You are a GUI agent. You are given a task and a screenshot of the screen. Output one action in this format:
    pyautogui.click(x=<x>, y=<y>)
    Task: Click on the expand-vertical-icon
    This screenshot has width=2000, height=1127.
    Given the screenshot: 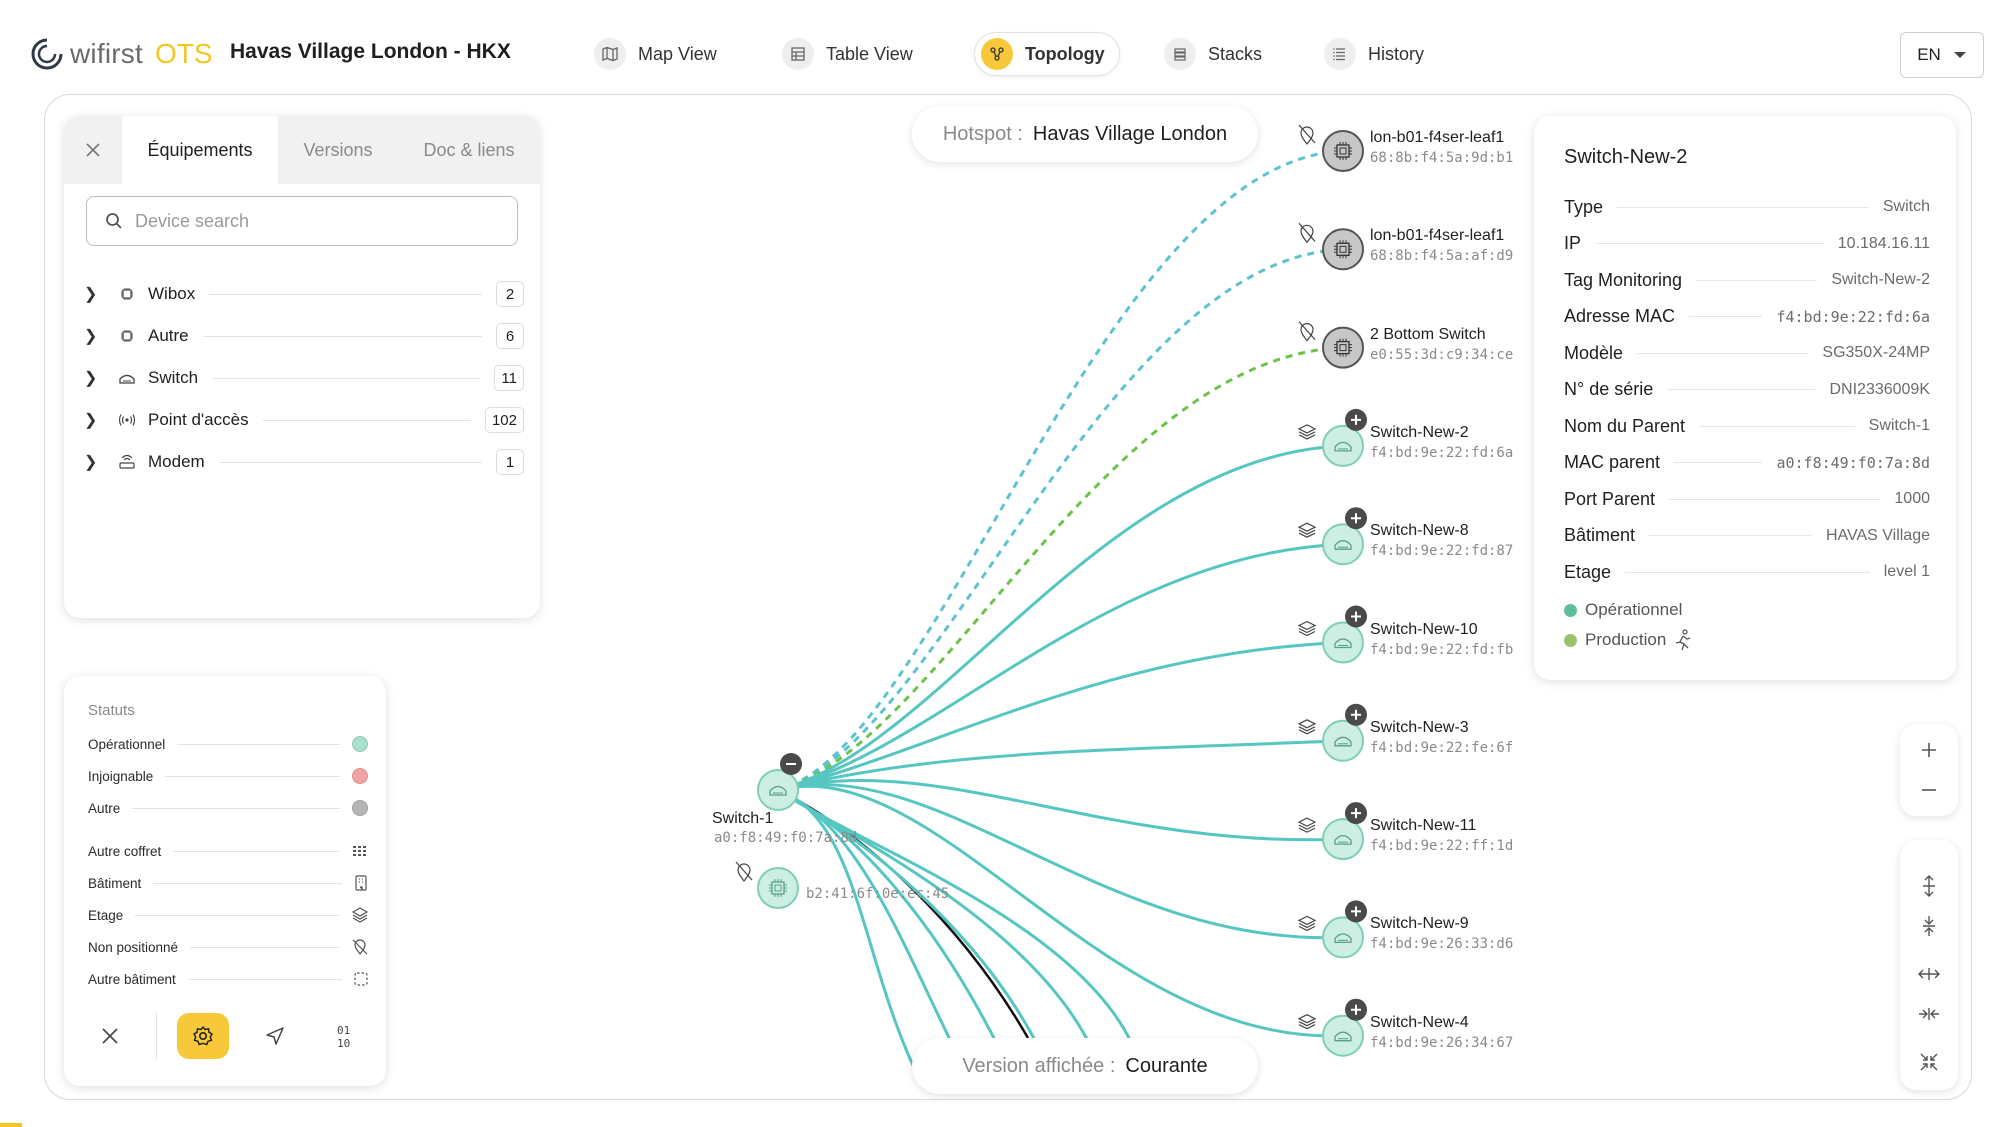 What is the action you would take?
    pyautogui.click(x=1929, y=886)
    